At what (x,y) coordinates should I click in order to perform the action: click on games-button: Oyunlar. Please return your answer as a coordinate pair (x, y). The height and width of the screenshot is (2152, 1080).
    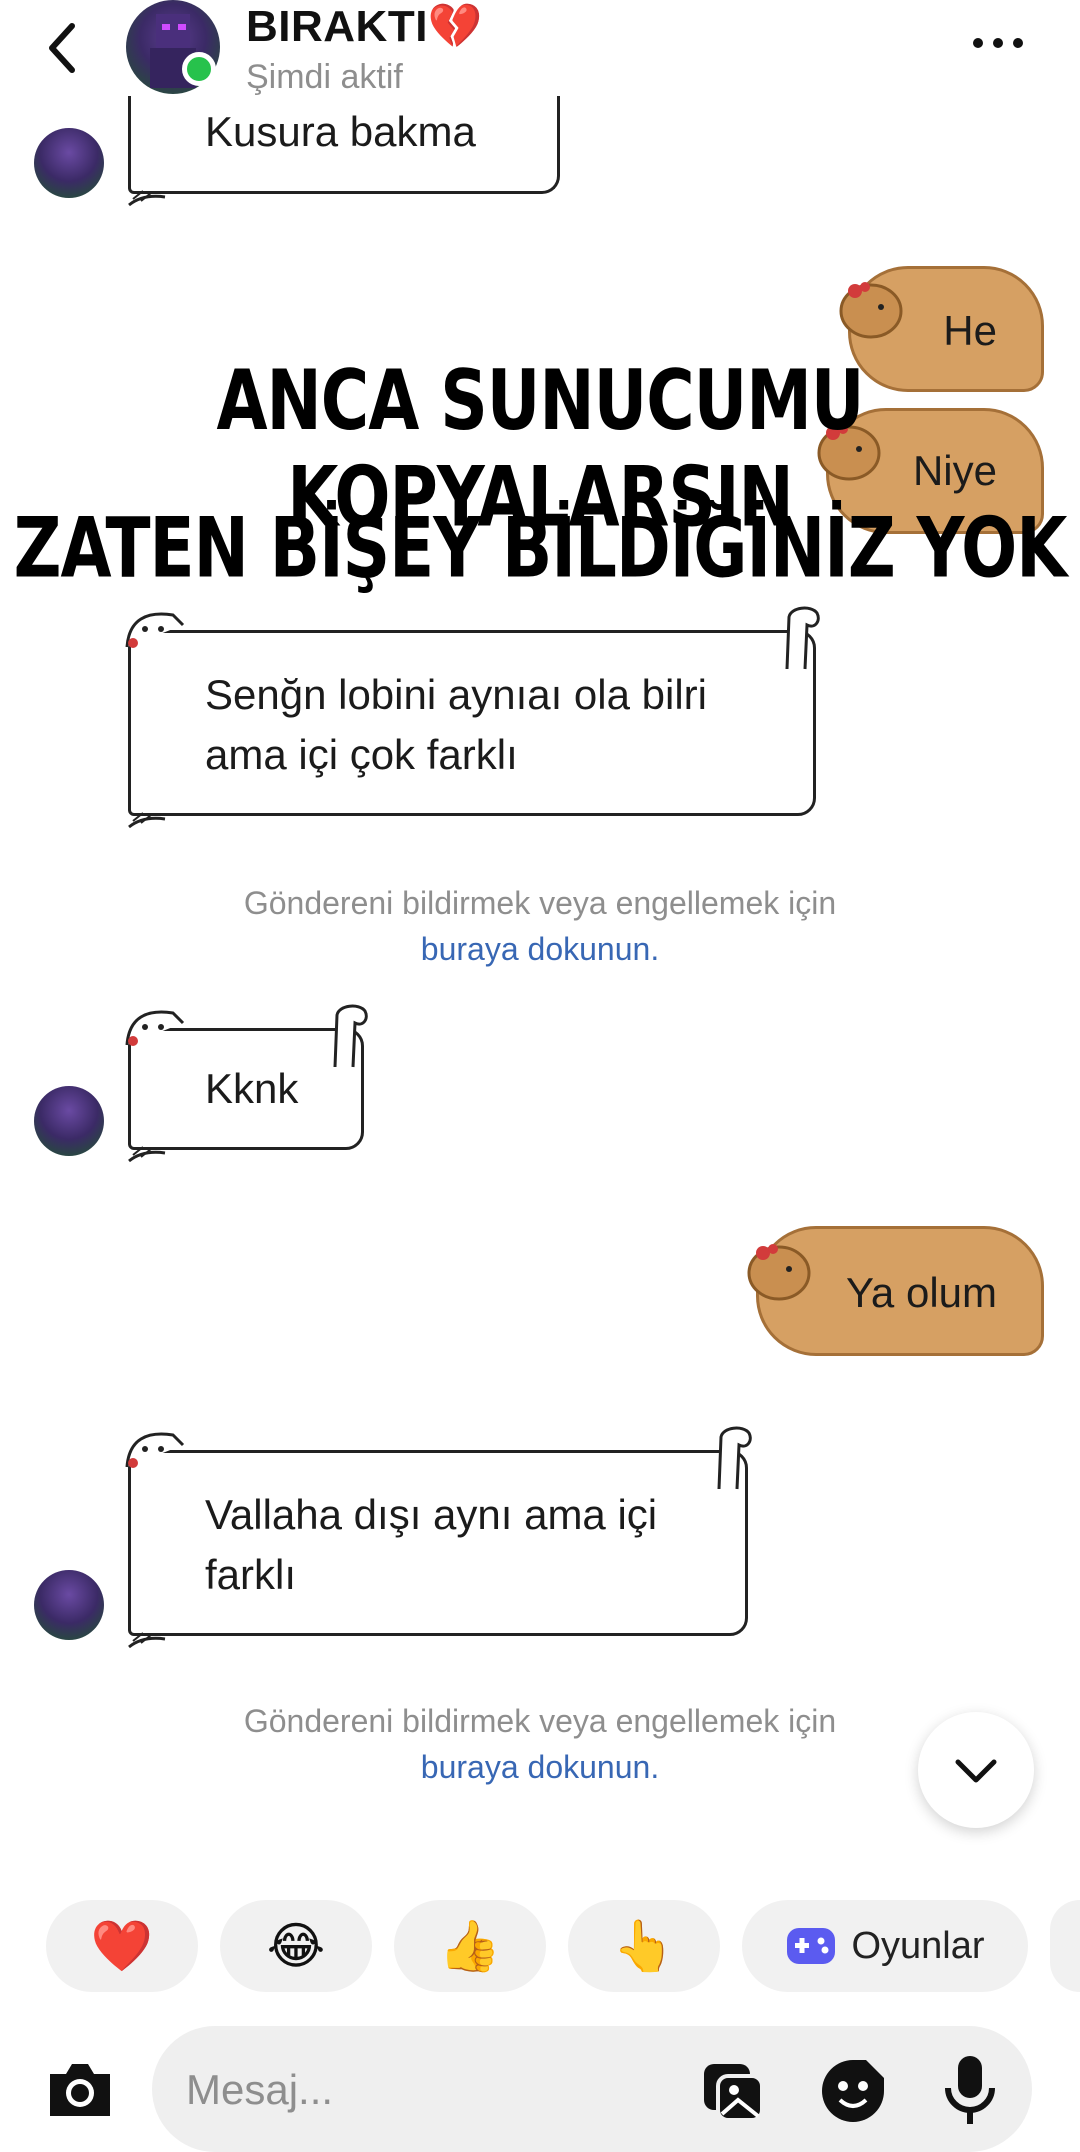
    Looking at the image, I should click on (885, 1946).